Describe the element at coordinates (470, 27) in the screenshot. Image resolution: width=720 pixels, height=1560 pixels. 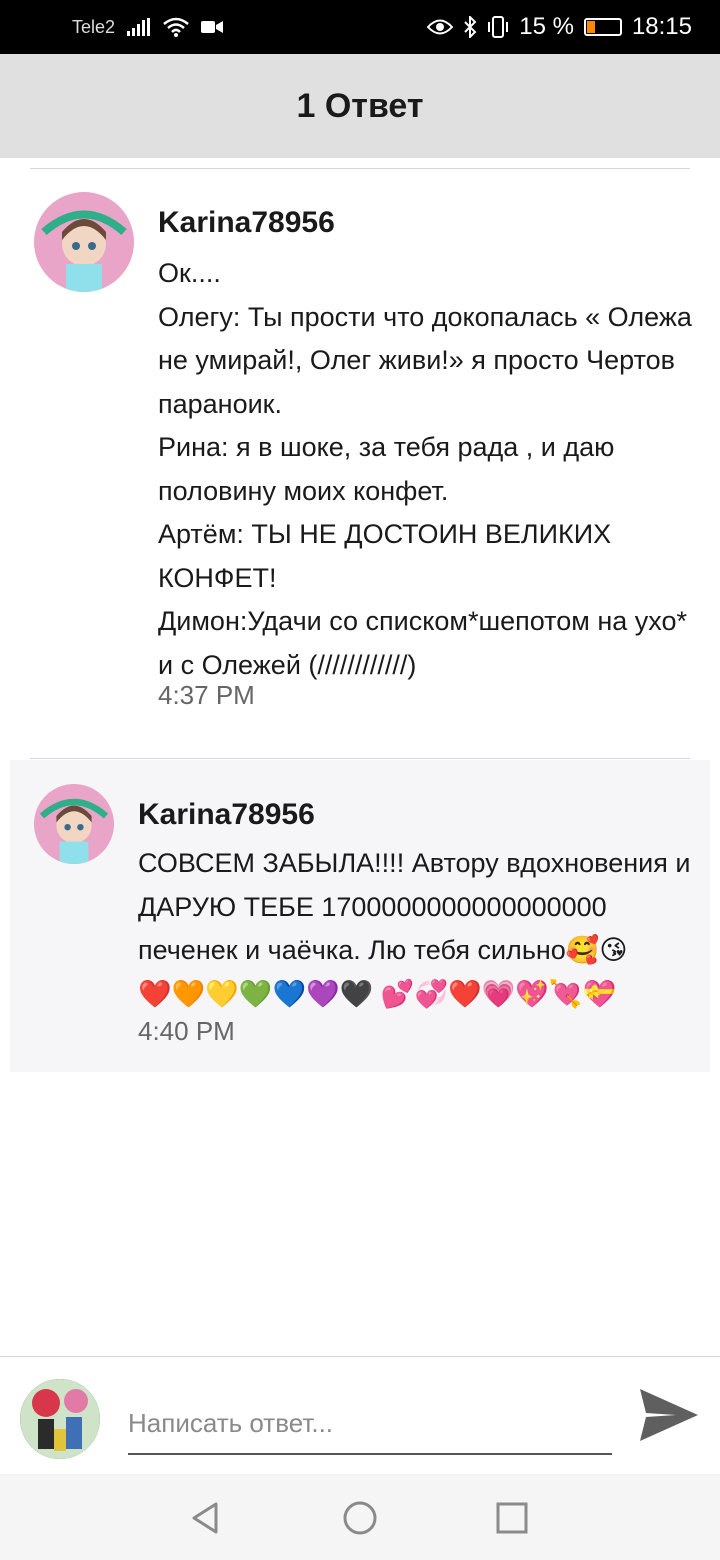
I see `bluetooth-icon` at that location.